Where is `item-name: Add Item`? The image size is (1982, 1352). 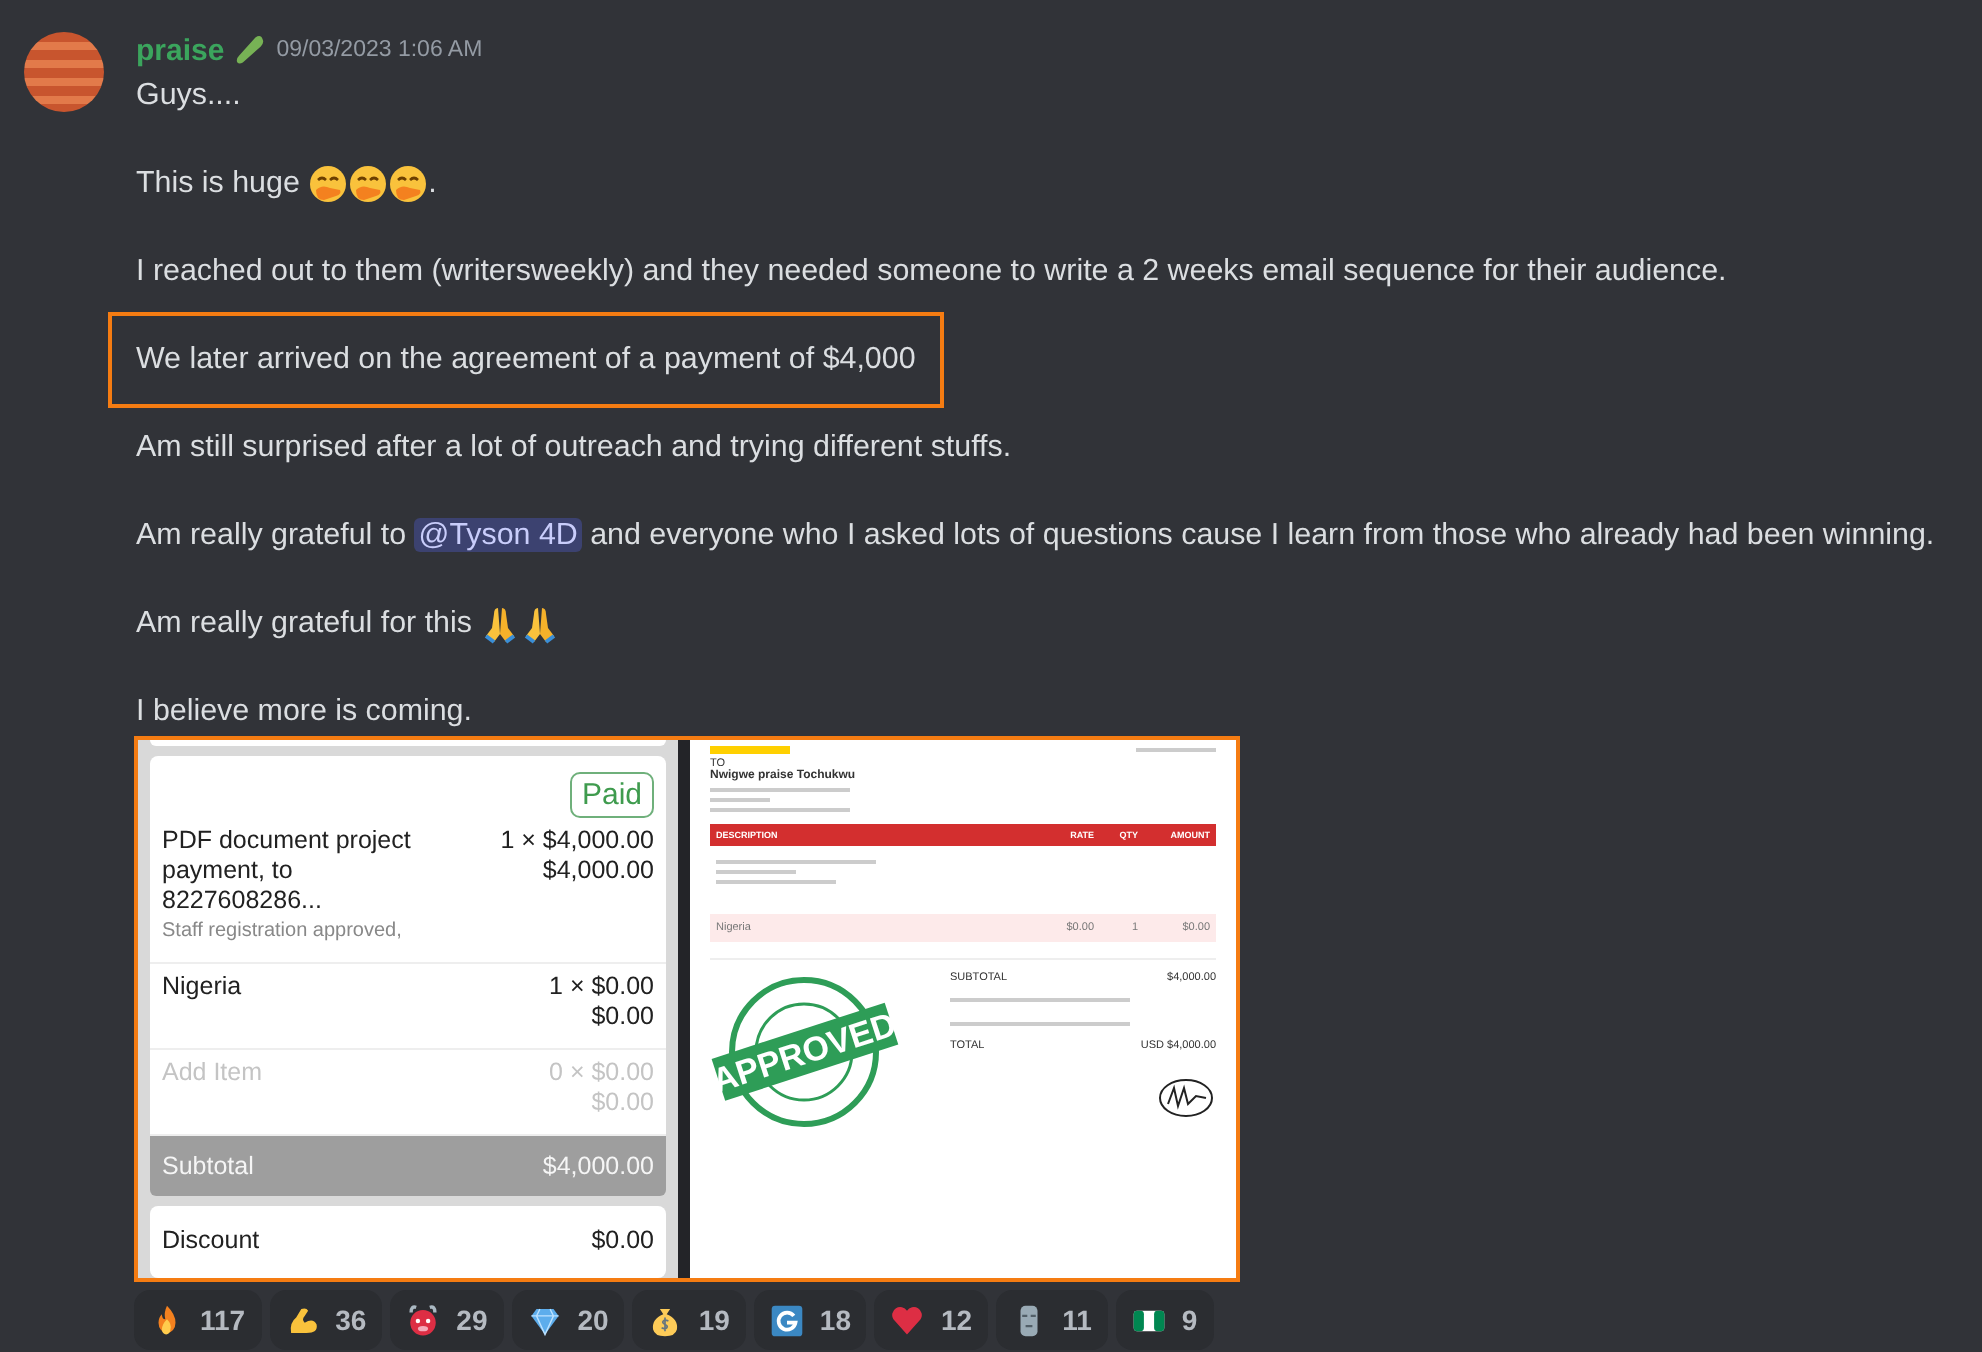
item-name: Add Item is located at coordinates (213, 1073).